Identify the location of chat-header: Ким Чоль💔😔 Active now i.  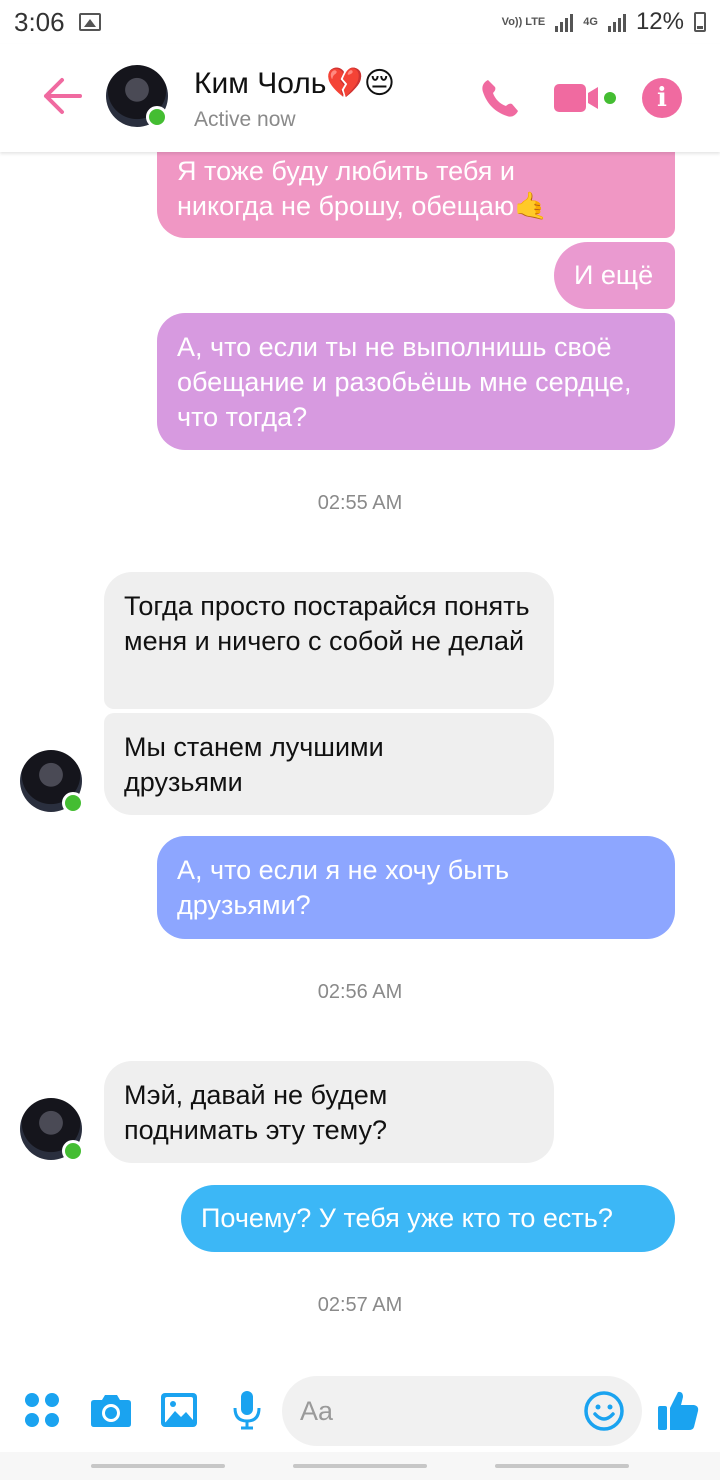
(360, 98).